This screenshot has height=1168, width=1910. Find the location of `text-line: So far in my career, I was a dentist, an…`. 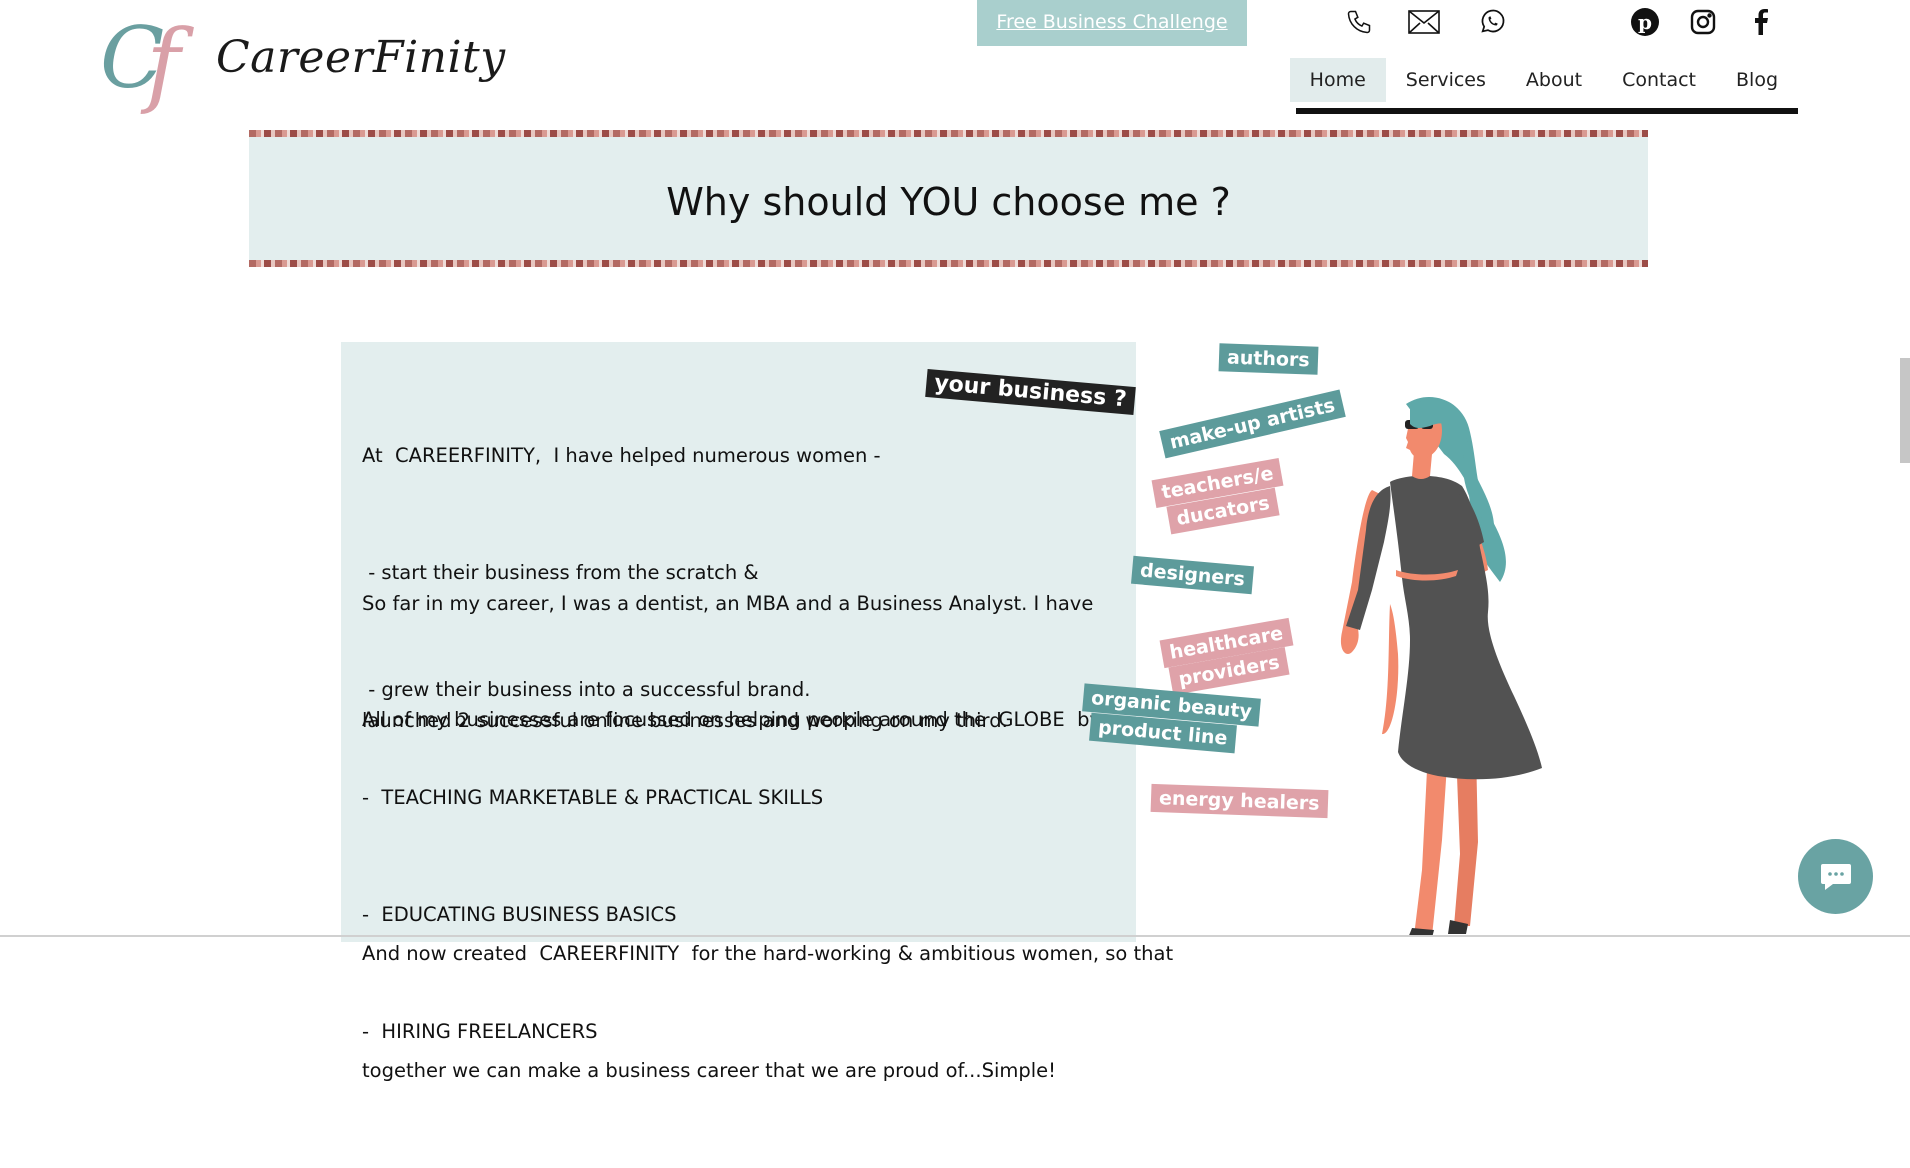

text-line: So far in my career, I was a dentist, an… is located at coordinates (728, 603).